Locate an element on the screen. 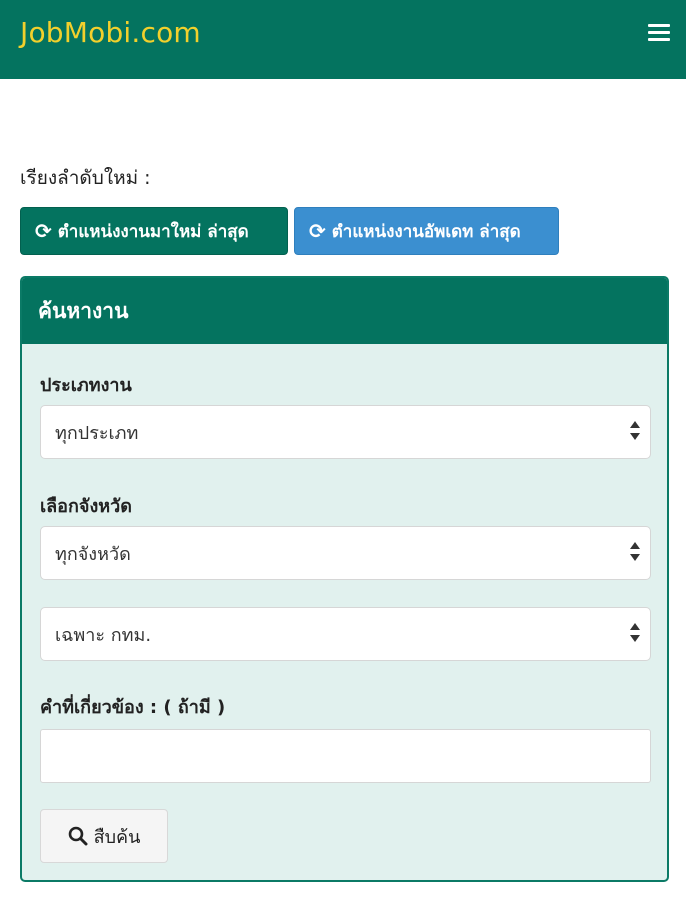 This screenshot has height=900, width=686. top-navbar: JobMobi.com is located at coordinates (343, 39).